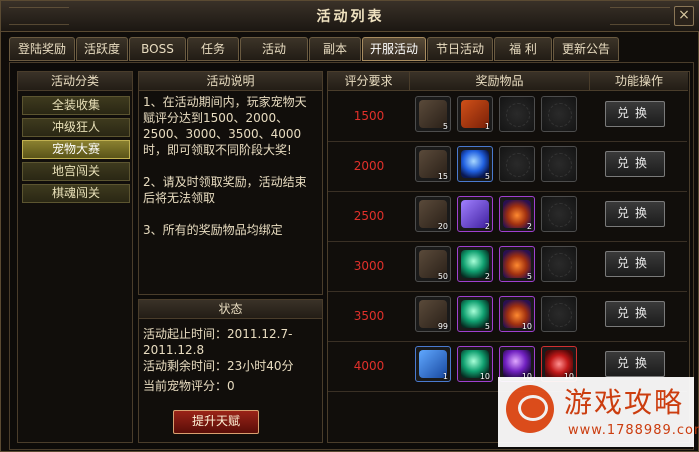  I want to click on score-requirement: 4000, so click(369, 366).